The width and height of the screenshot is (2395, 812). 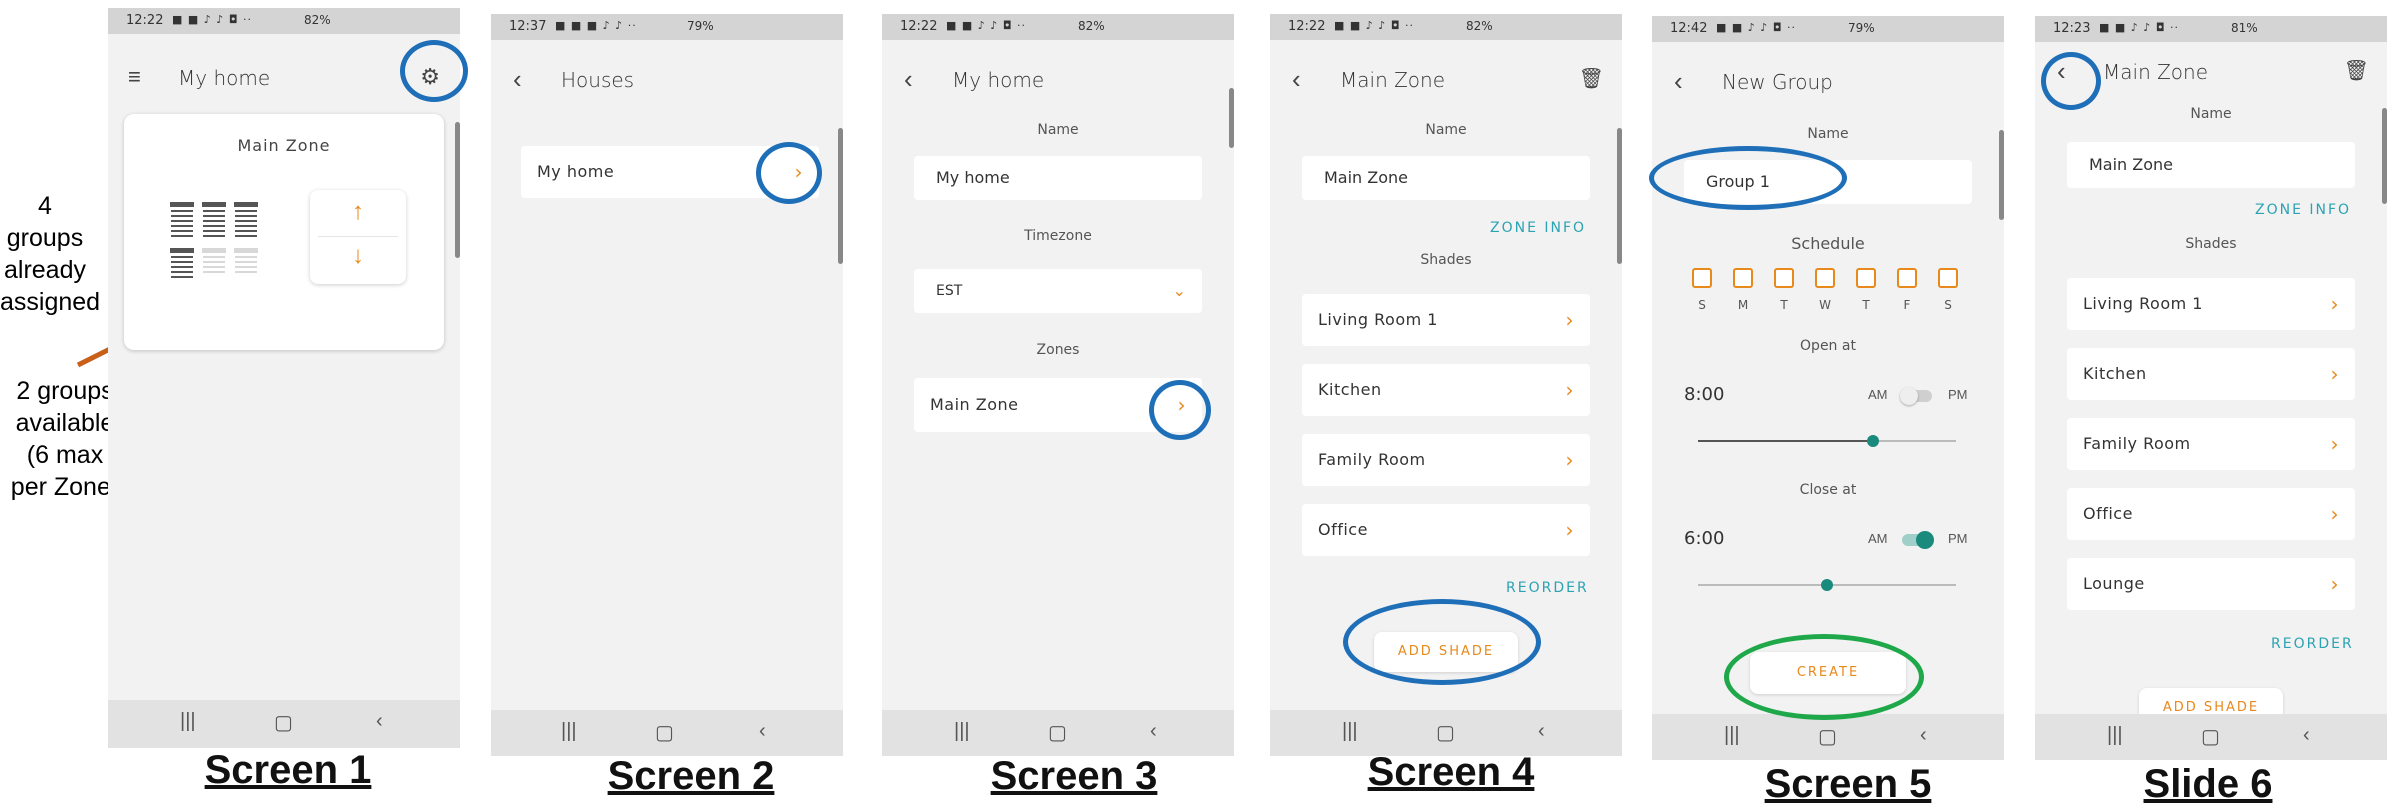 What do you see at coordinates (1827, 441) in the screenshot?
I see `open-time-slider` at bounding box center [1827, 441].